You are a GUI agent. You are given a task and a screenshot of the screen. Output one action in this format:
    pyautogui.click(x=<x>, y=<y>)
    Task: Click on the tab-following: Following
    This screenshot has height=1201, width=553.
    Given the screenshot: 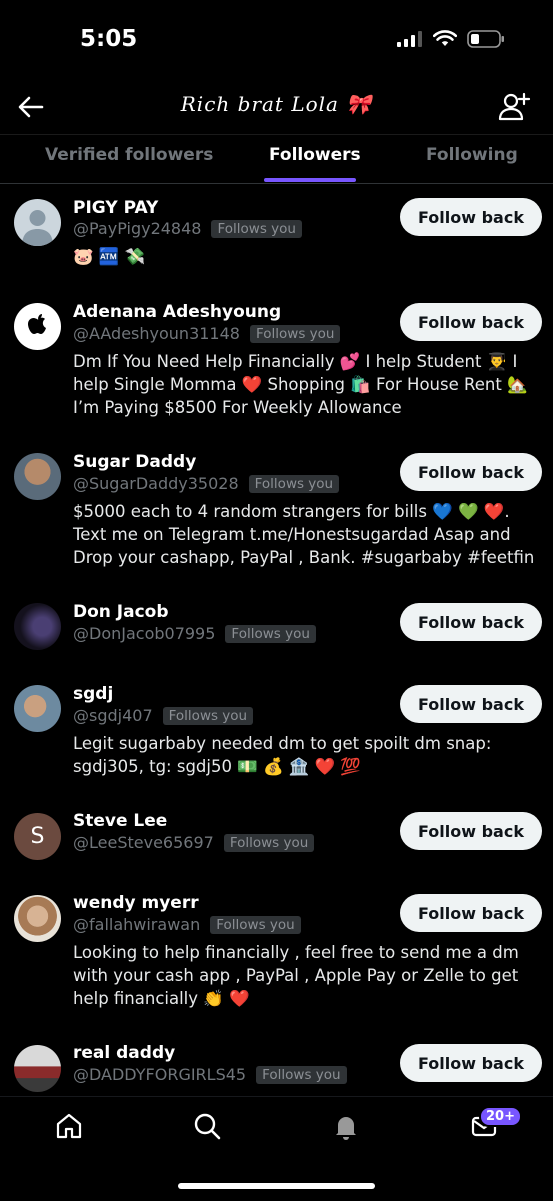 What is the action you would take?
    pyautogui.click(x=472, y=155)
    